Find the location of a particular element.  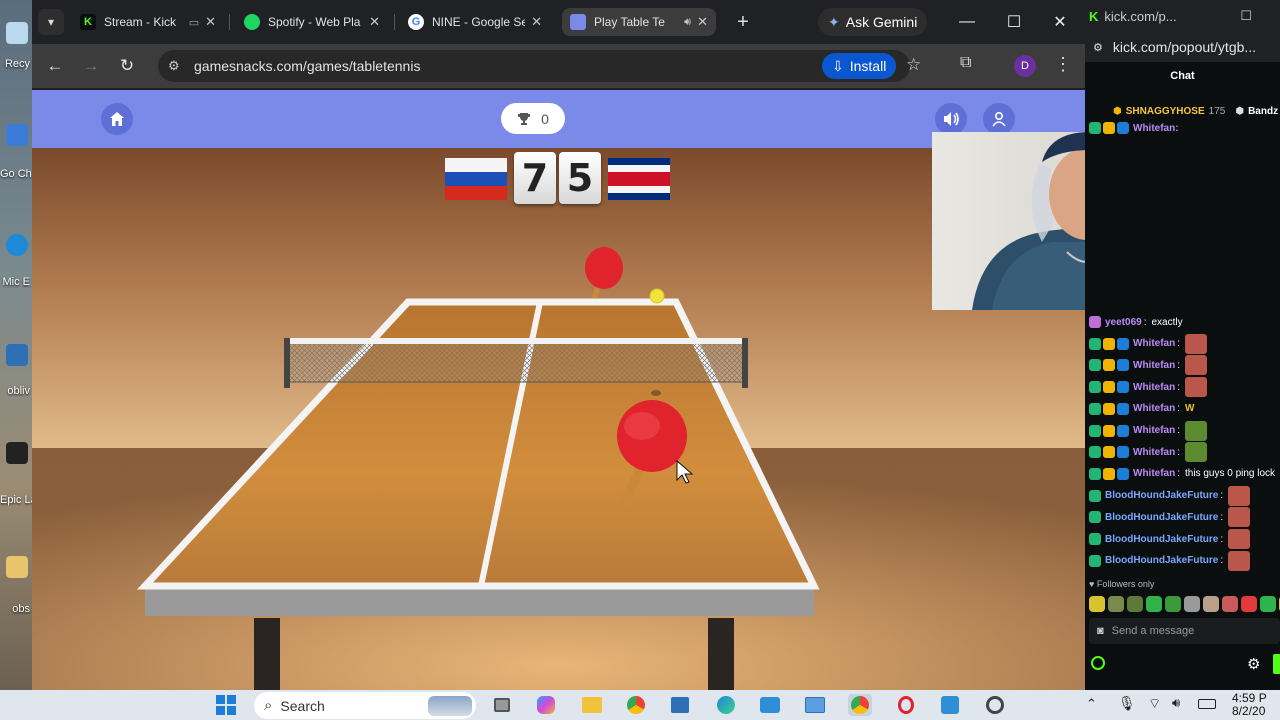

task-view-icon is located at coordinates (502, 705).